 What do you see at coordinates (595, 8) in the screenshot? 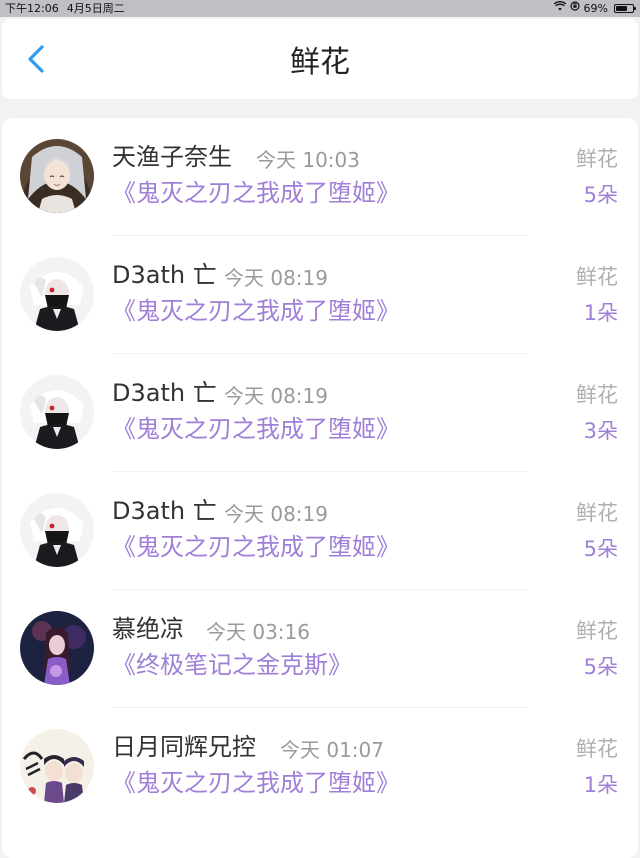
I see `battery-percent: 69%` at bounding box center [595, 8].